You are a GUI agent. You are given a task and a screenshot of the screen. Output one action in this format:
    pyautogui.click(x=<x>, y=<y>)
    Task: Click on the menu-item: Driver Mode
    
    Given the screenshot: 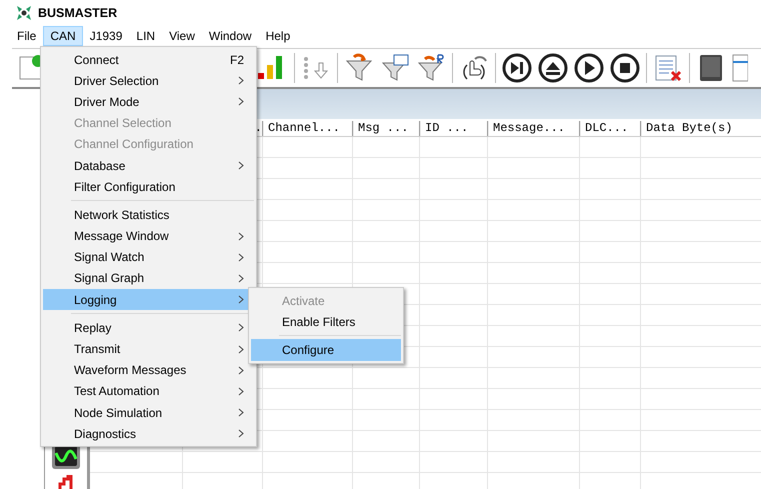 What is the action you would take?
    pyautogui.click(x=148, y=102)
    